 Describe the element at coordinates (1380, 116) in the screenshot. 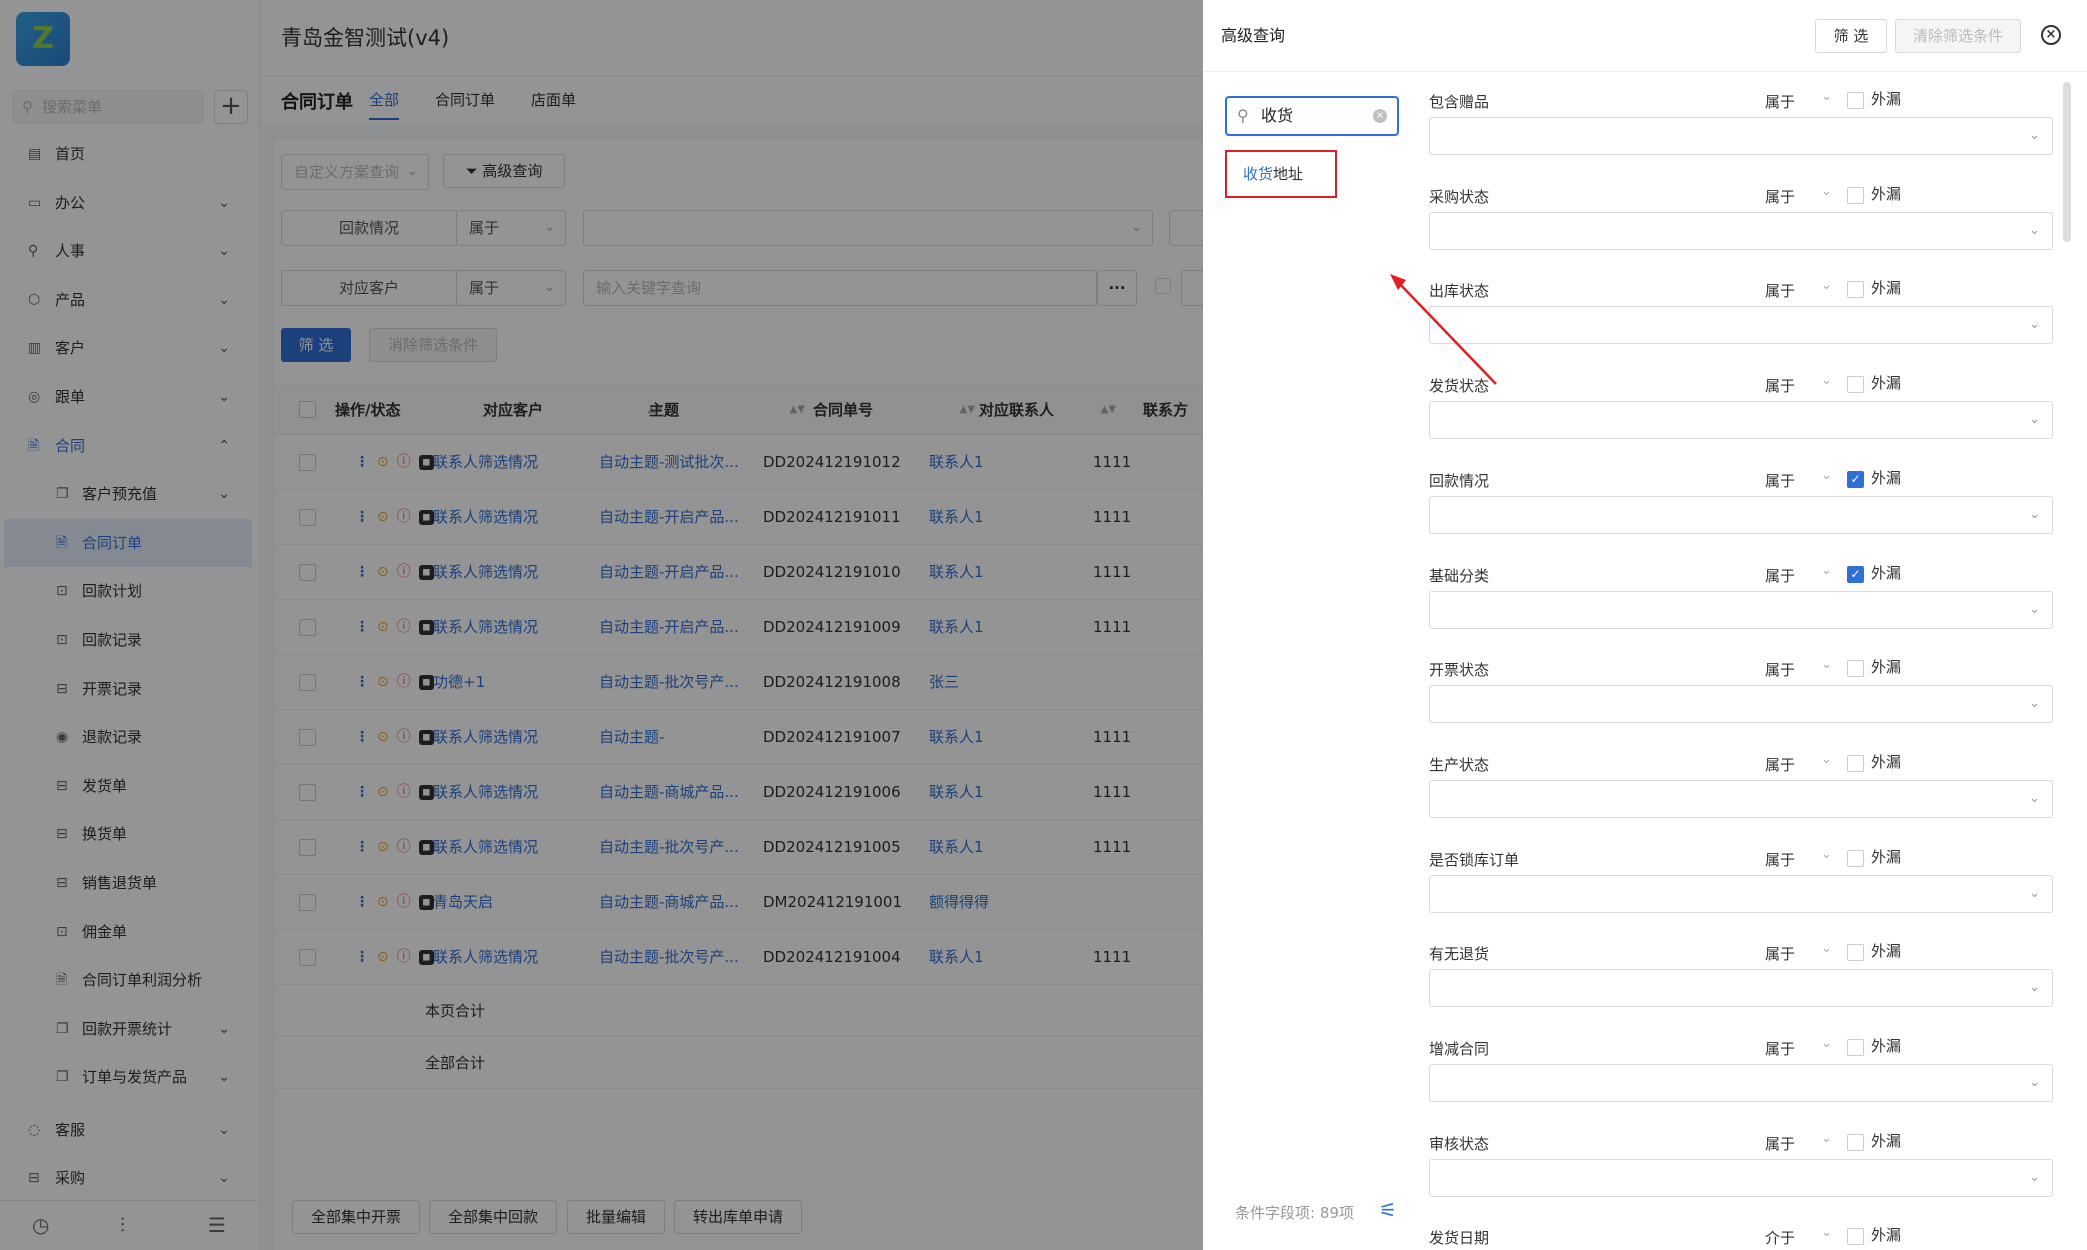

I see `clear-input-icon: ×` at that location.